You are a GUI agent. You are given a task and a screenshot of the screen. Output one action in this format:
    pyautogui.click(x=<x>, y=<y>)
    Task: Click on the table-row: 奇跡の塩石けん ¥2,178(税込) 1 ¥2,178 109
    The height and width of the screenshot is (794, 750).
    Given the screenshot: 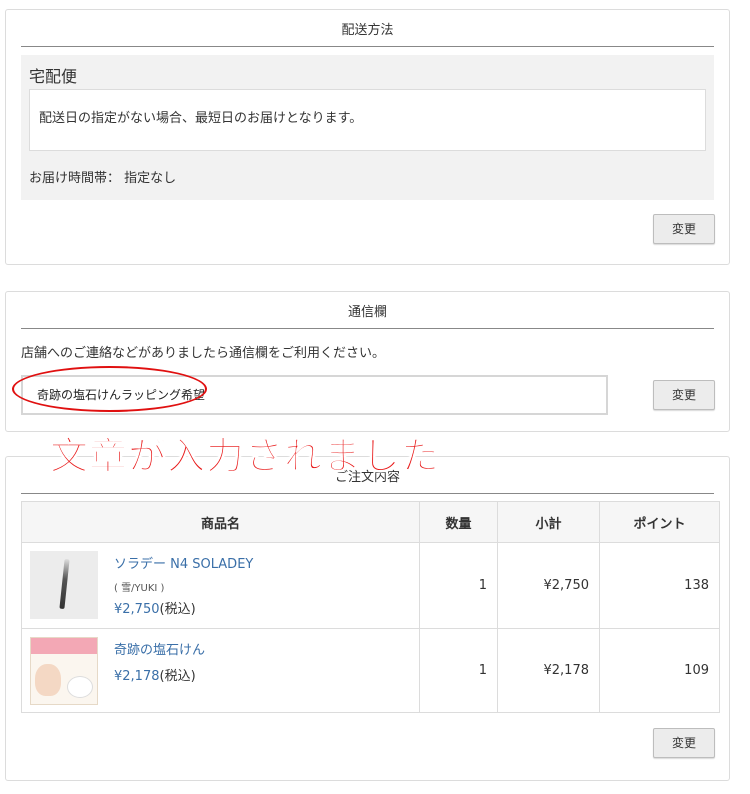 What is the action you would take?
    pyautogui.click(x=370, y=670)
    